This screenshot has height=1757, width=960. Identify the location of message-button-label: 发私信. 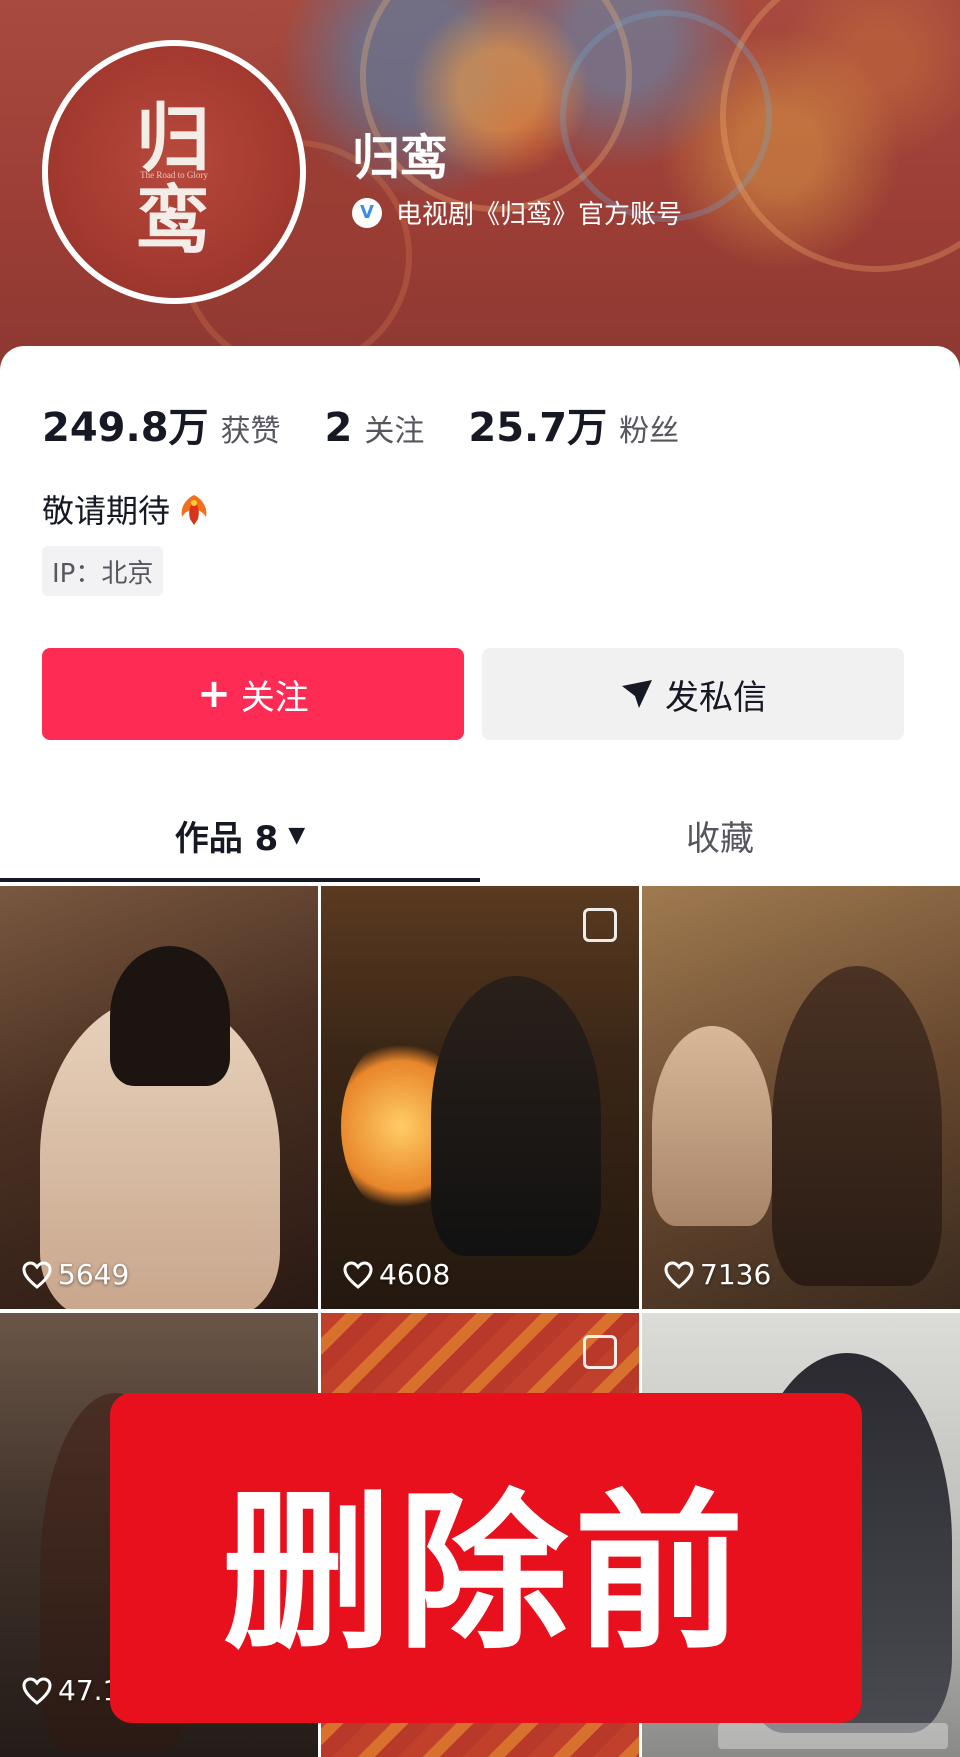
(716, 697).